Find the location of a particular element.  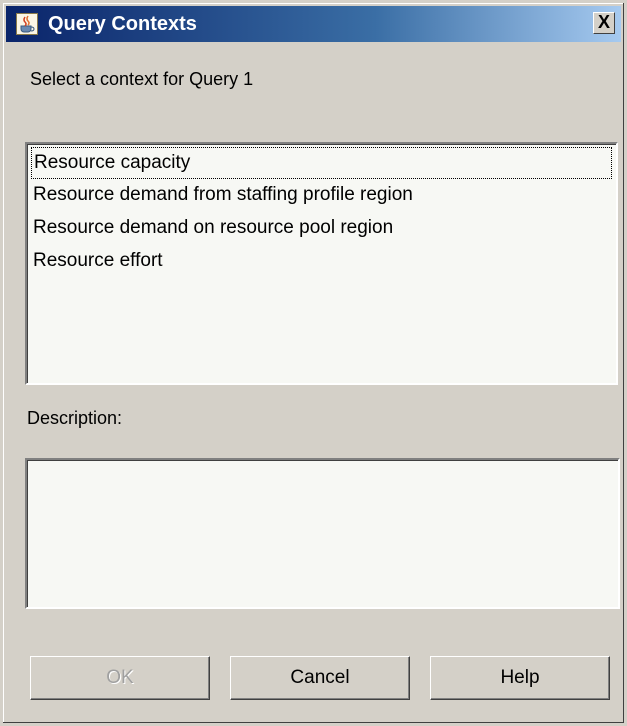

help-button: Help is located at coordinates (520, 678).